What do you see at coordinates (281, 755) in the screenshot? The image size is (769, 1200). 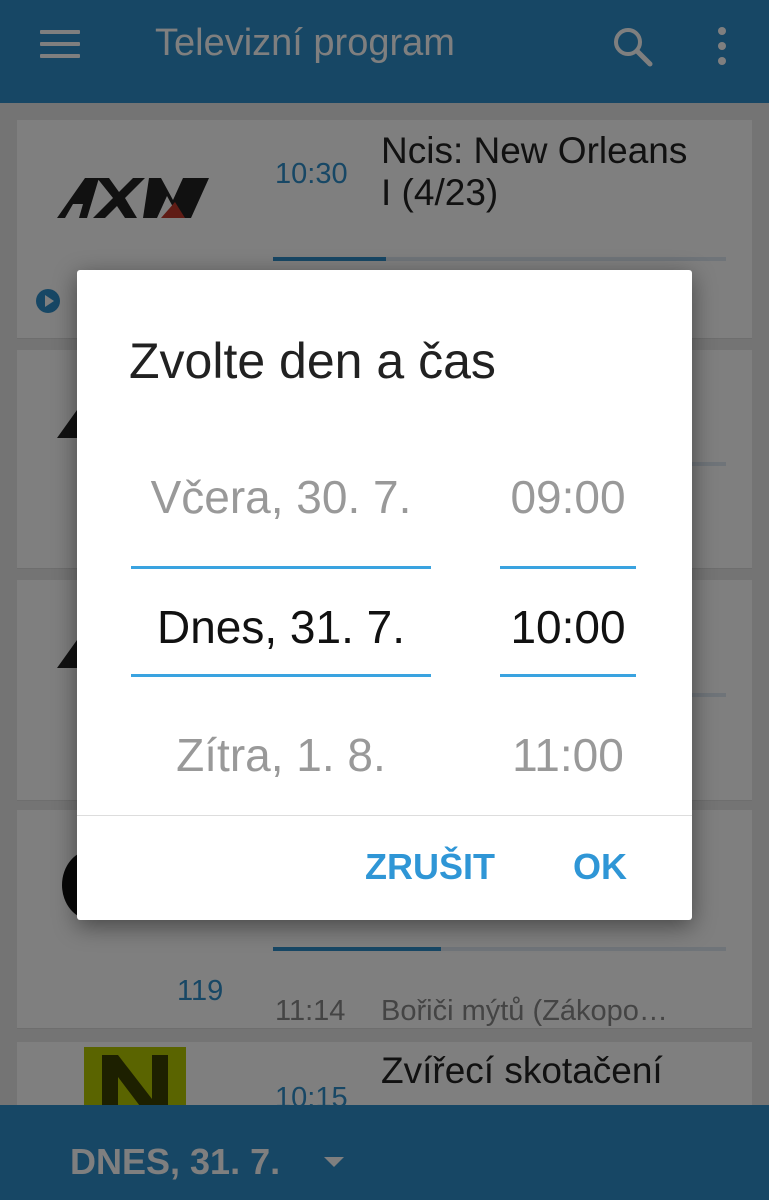 I see `day-option-next: Zítra, 1. 8.` at bounding box center [281, 755].